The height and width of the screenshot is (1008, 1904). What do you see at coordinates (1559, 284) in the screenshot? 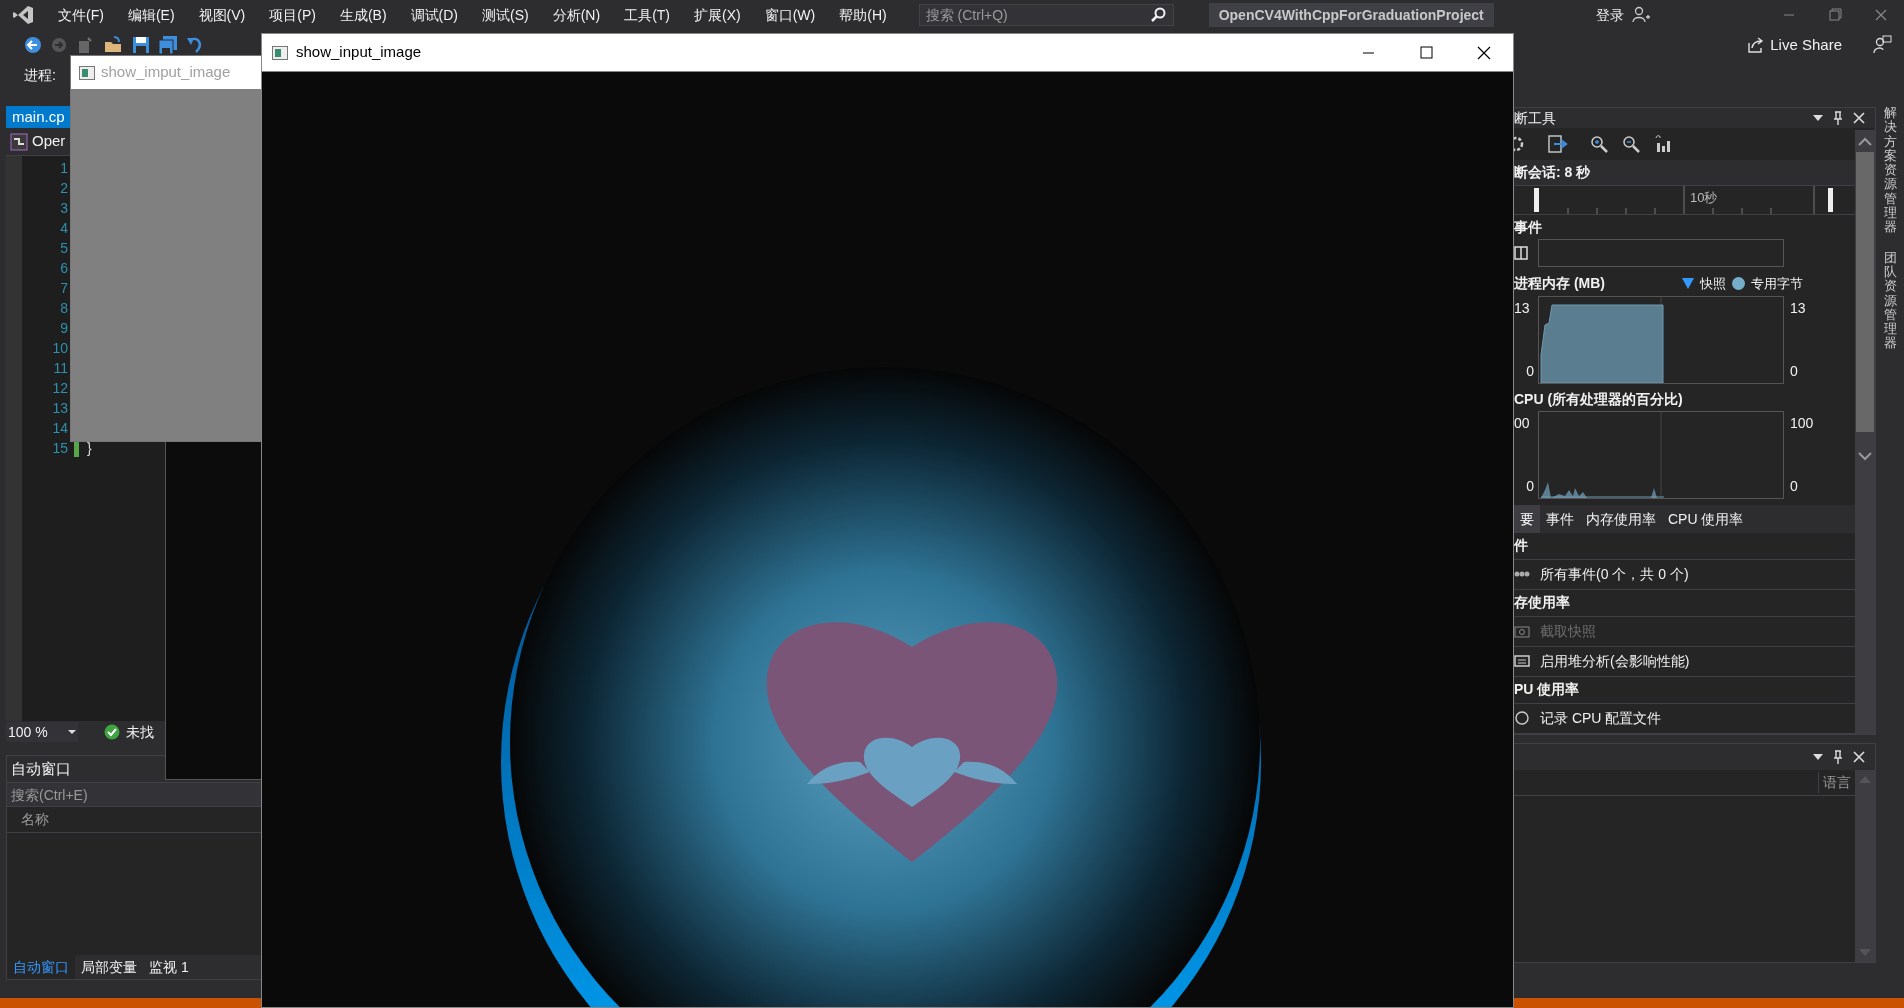
I see `chart-title: 进程内存 (MB)` at bounding box center [1559, 284].